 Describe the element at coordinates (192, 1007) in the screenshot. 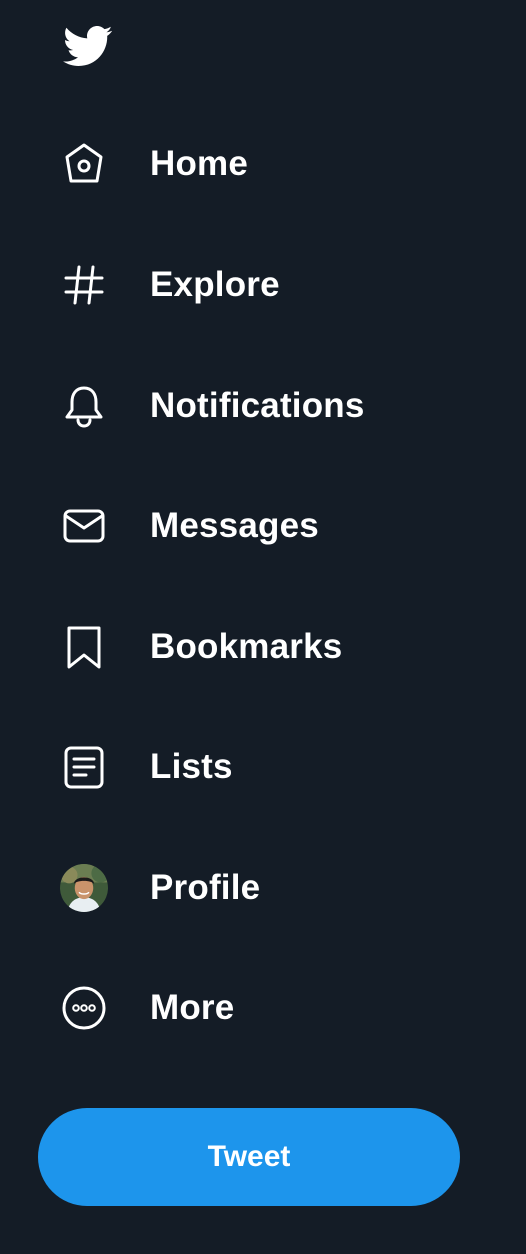

I see `sidebar-item-label: More` at that location.